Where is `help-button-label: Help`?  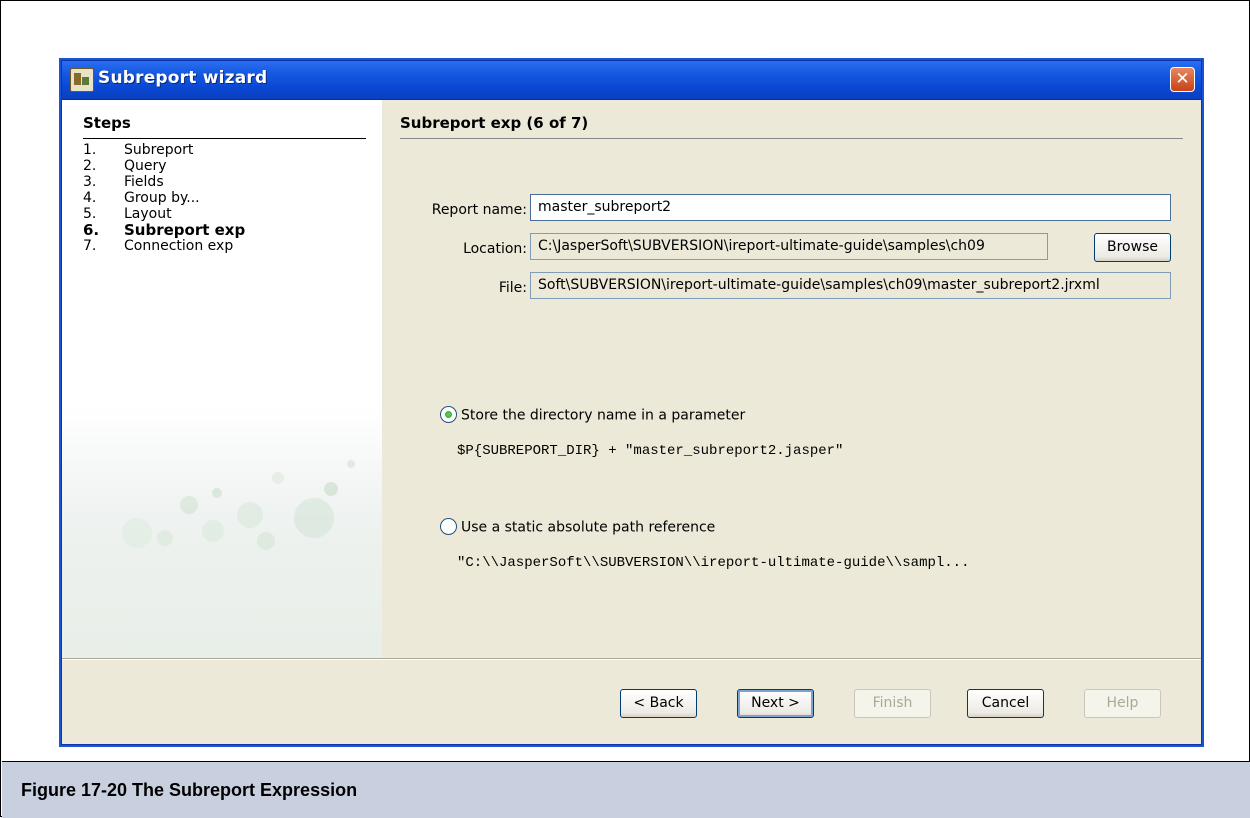
help-button-label: Help is located at coordinates (1122, 703).